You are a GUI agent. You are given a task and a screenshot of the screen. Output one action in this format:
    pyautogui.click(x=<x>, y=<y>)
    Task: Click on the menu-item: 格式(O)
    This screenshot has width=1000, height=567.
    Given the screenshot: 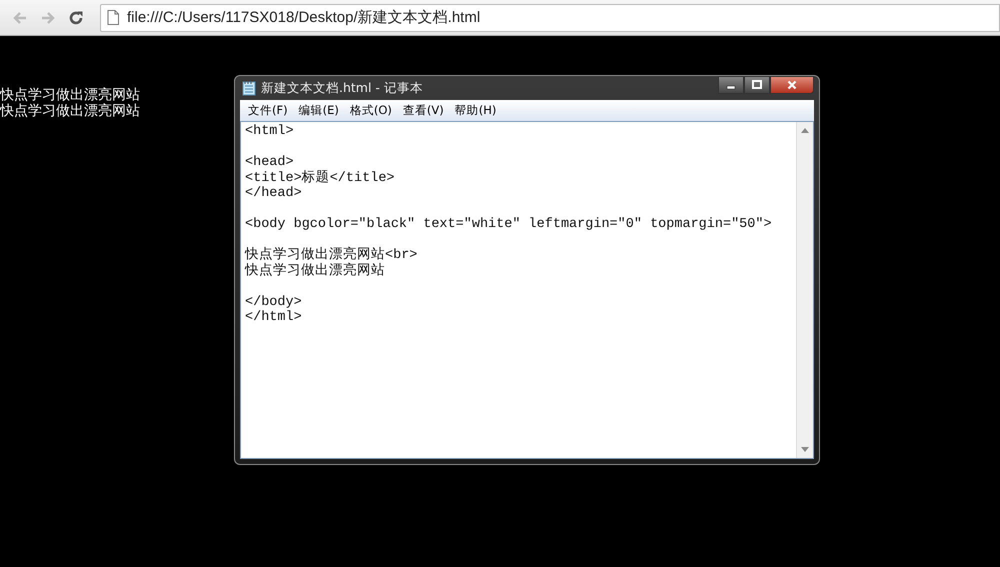 What is the action you would take?
    pyautogui.click(x=372, y=110)
    